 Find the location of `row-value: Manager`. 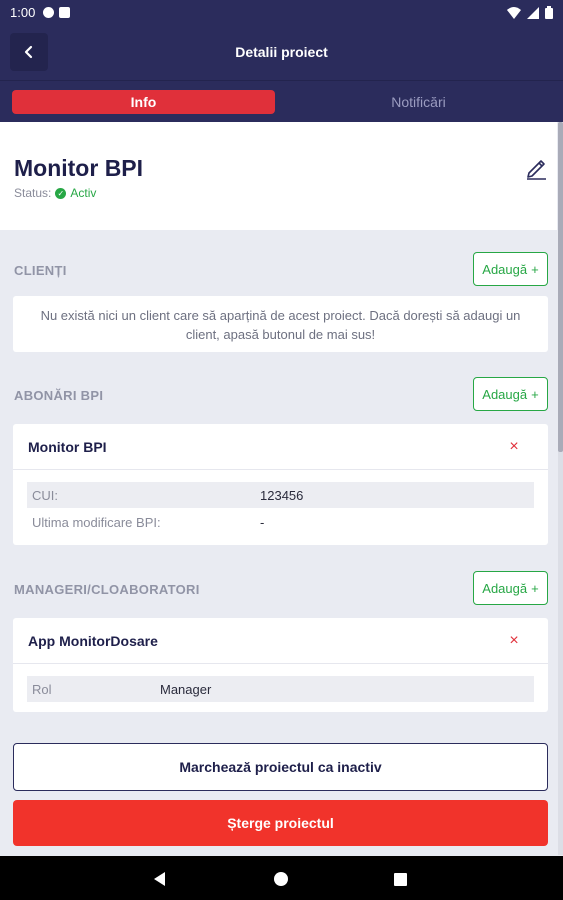

row-value: Manager is located at coordinates (186, 689).